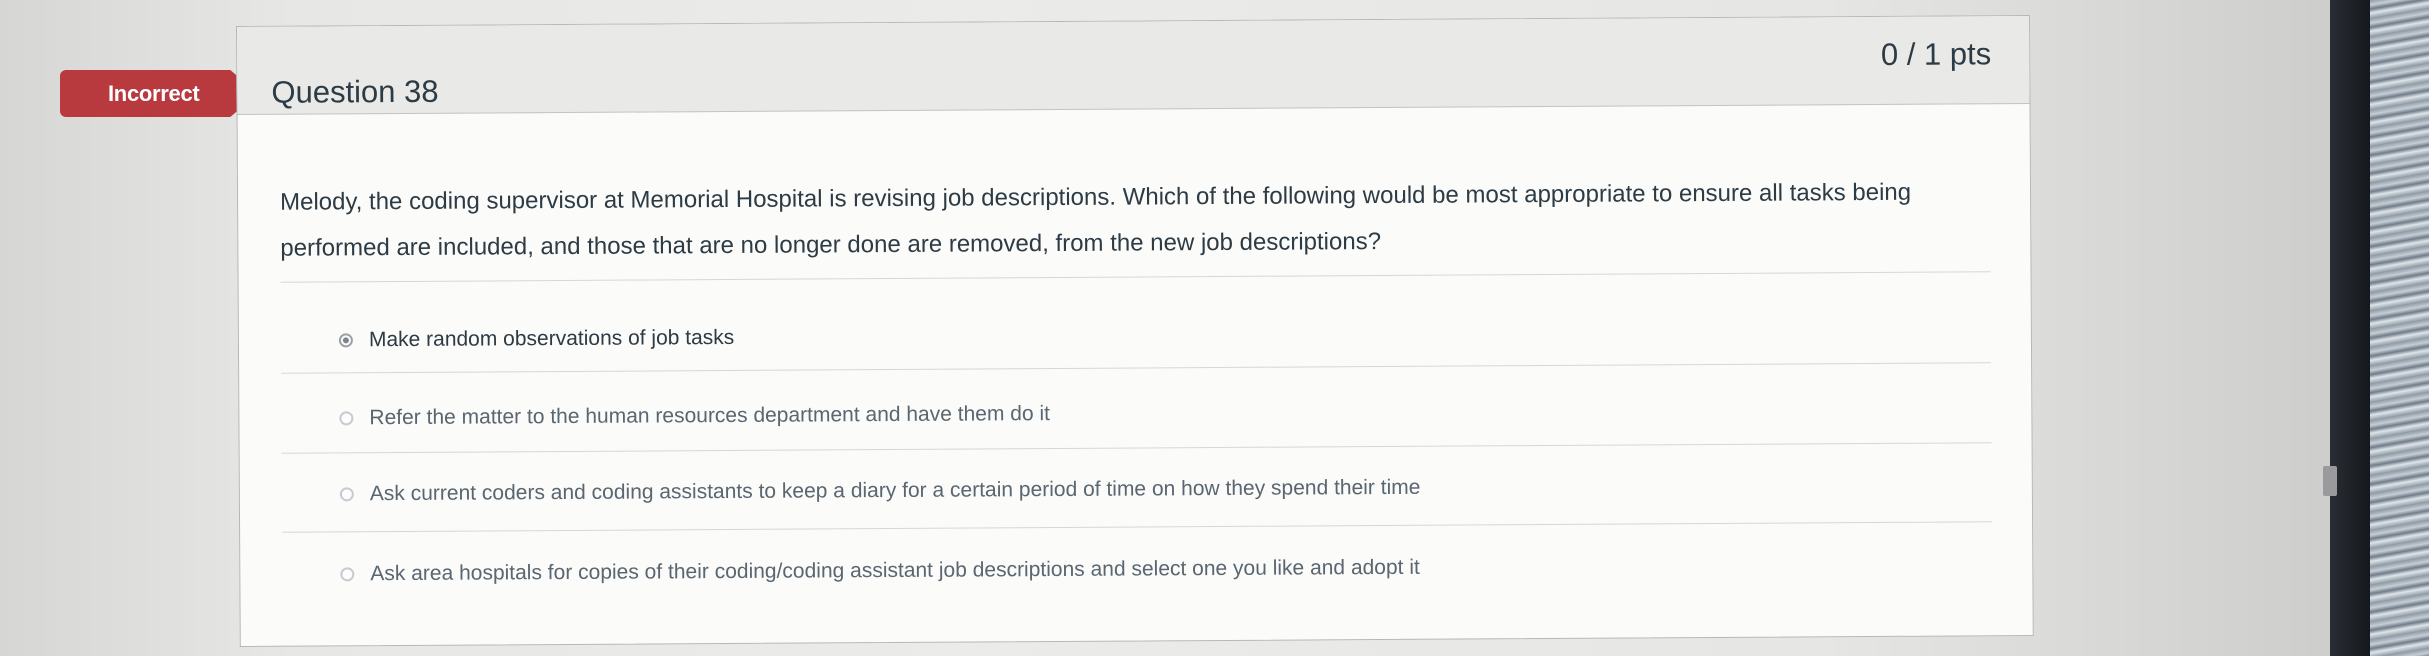  I want to click on monitor-bezel, so click(2350, 328).